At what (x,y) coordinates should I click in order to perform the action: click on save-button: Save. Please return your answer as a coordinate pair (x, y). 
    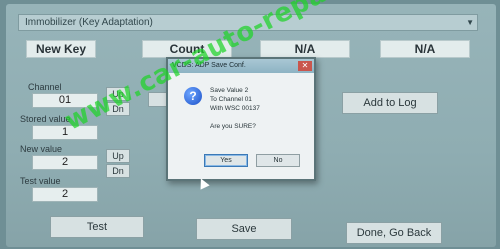
    Looking at the image, I should click on (244, 229).